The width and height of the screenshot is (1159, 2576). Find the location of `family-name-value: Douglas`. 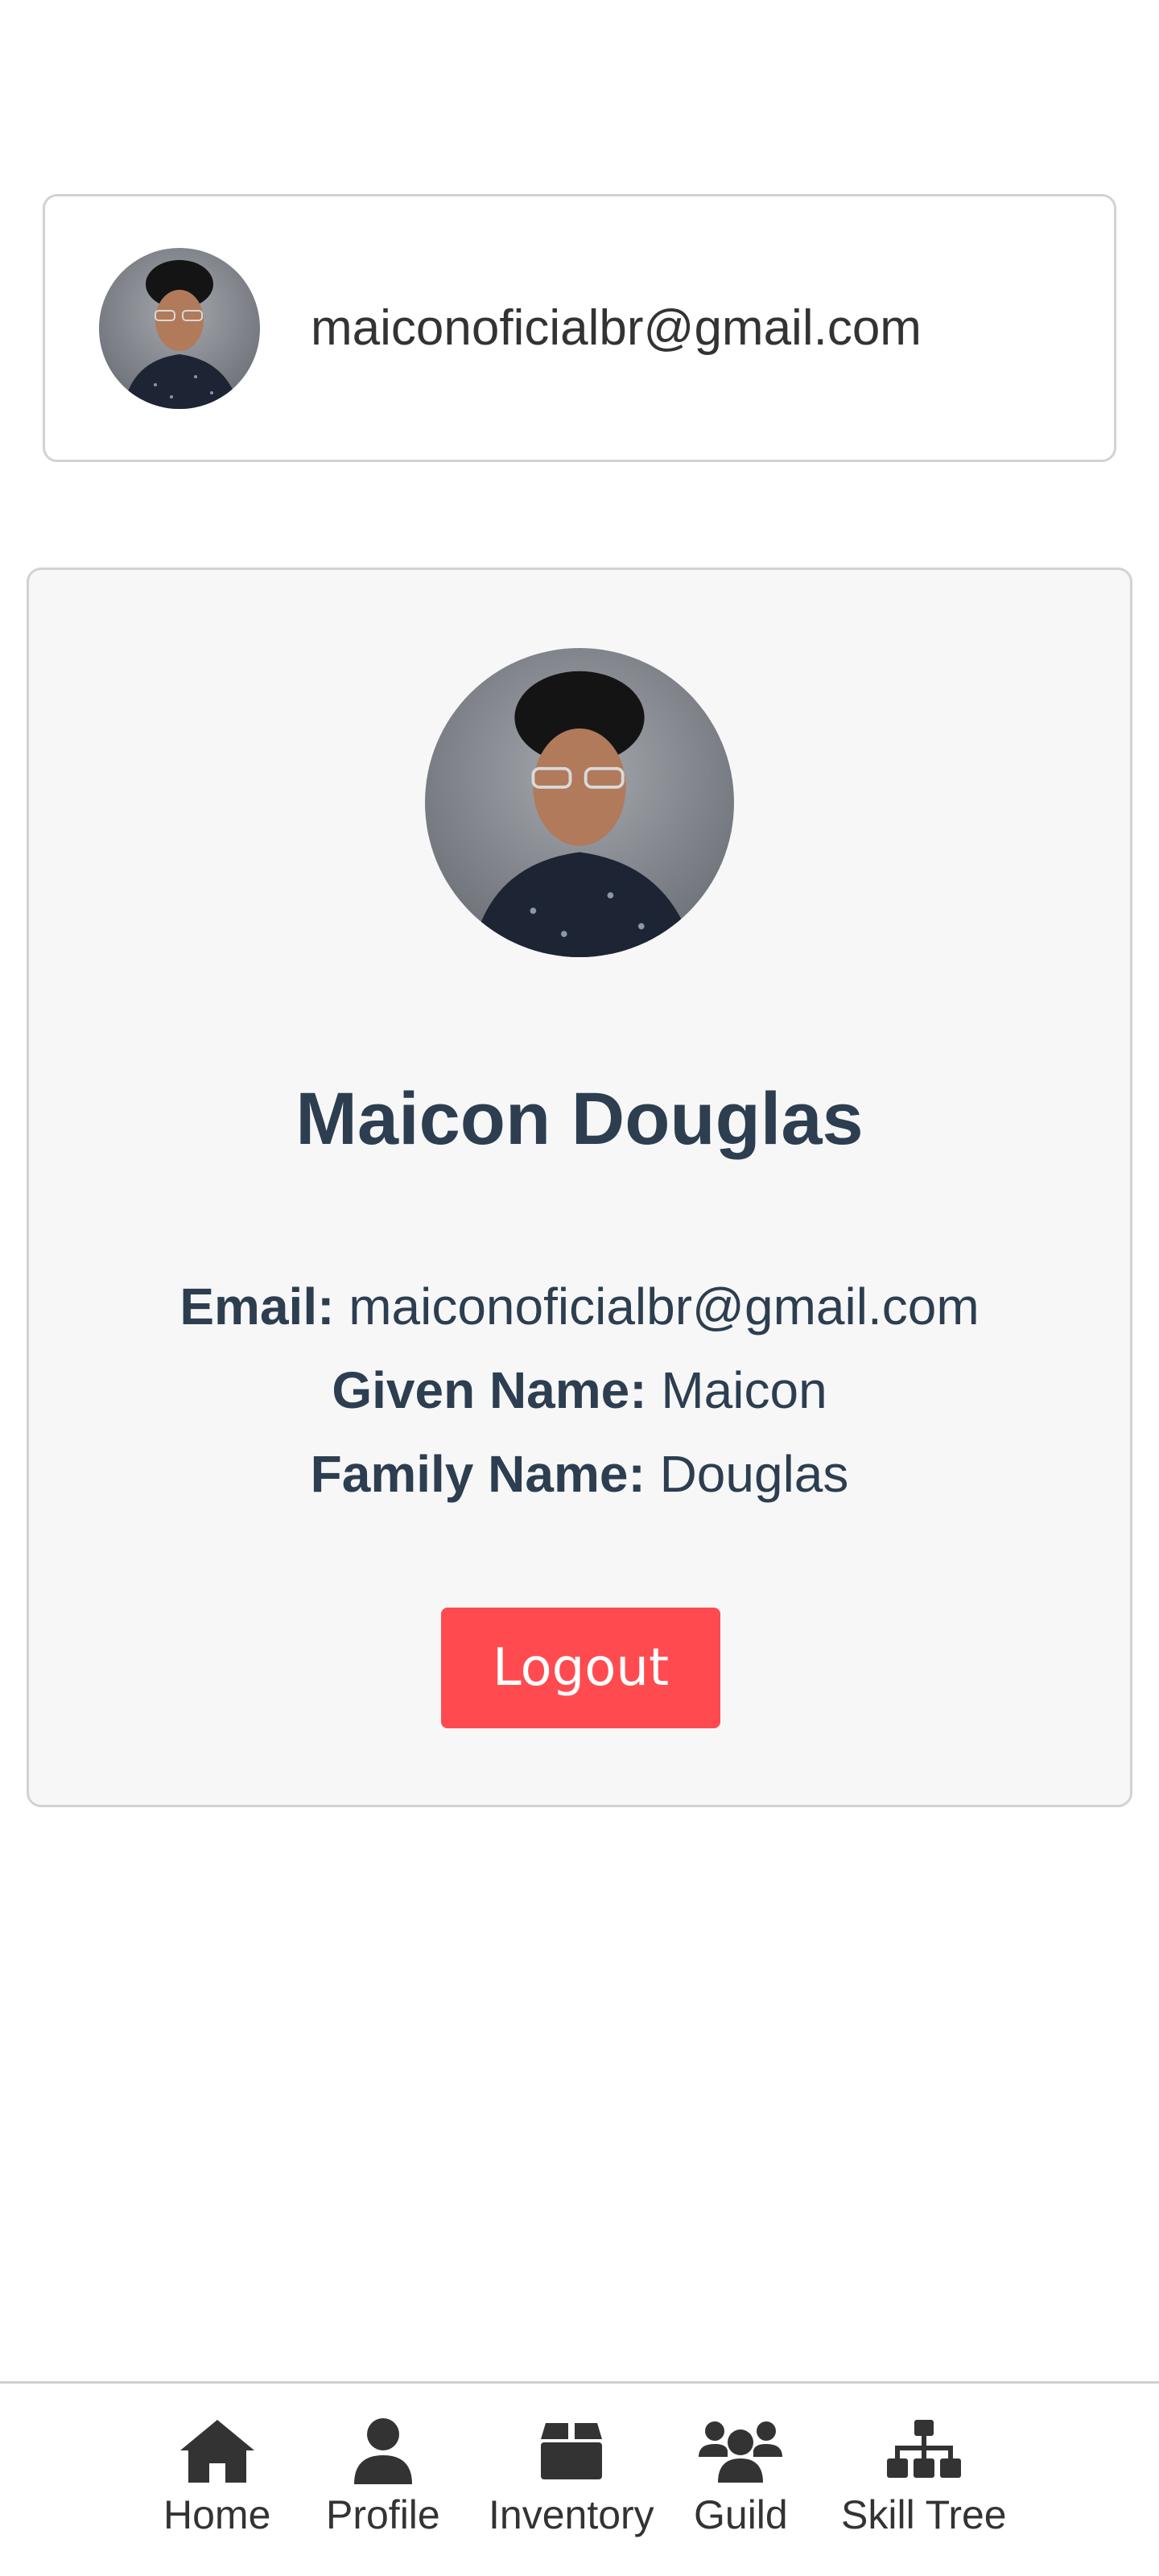

family-name-value: Douglas is located at coordinates (754, 1474).